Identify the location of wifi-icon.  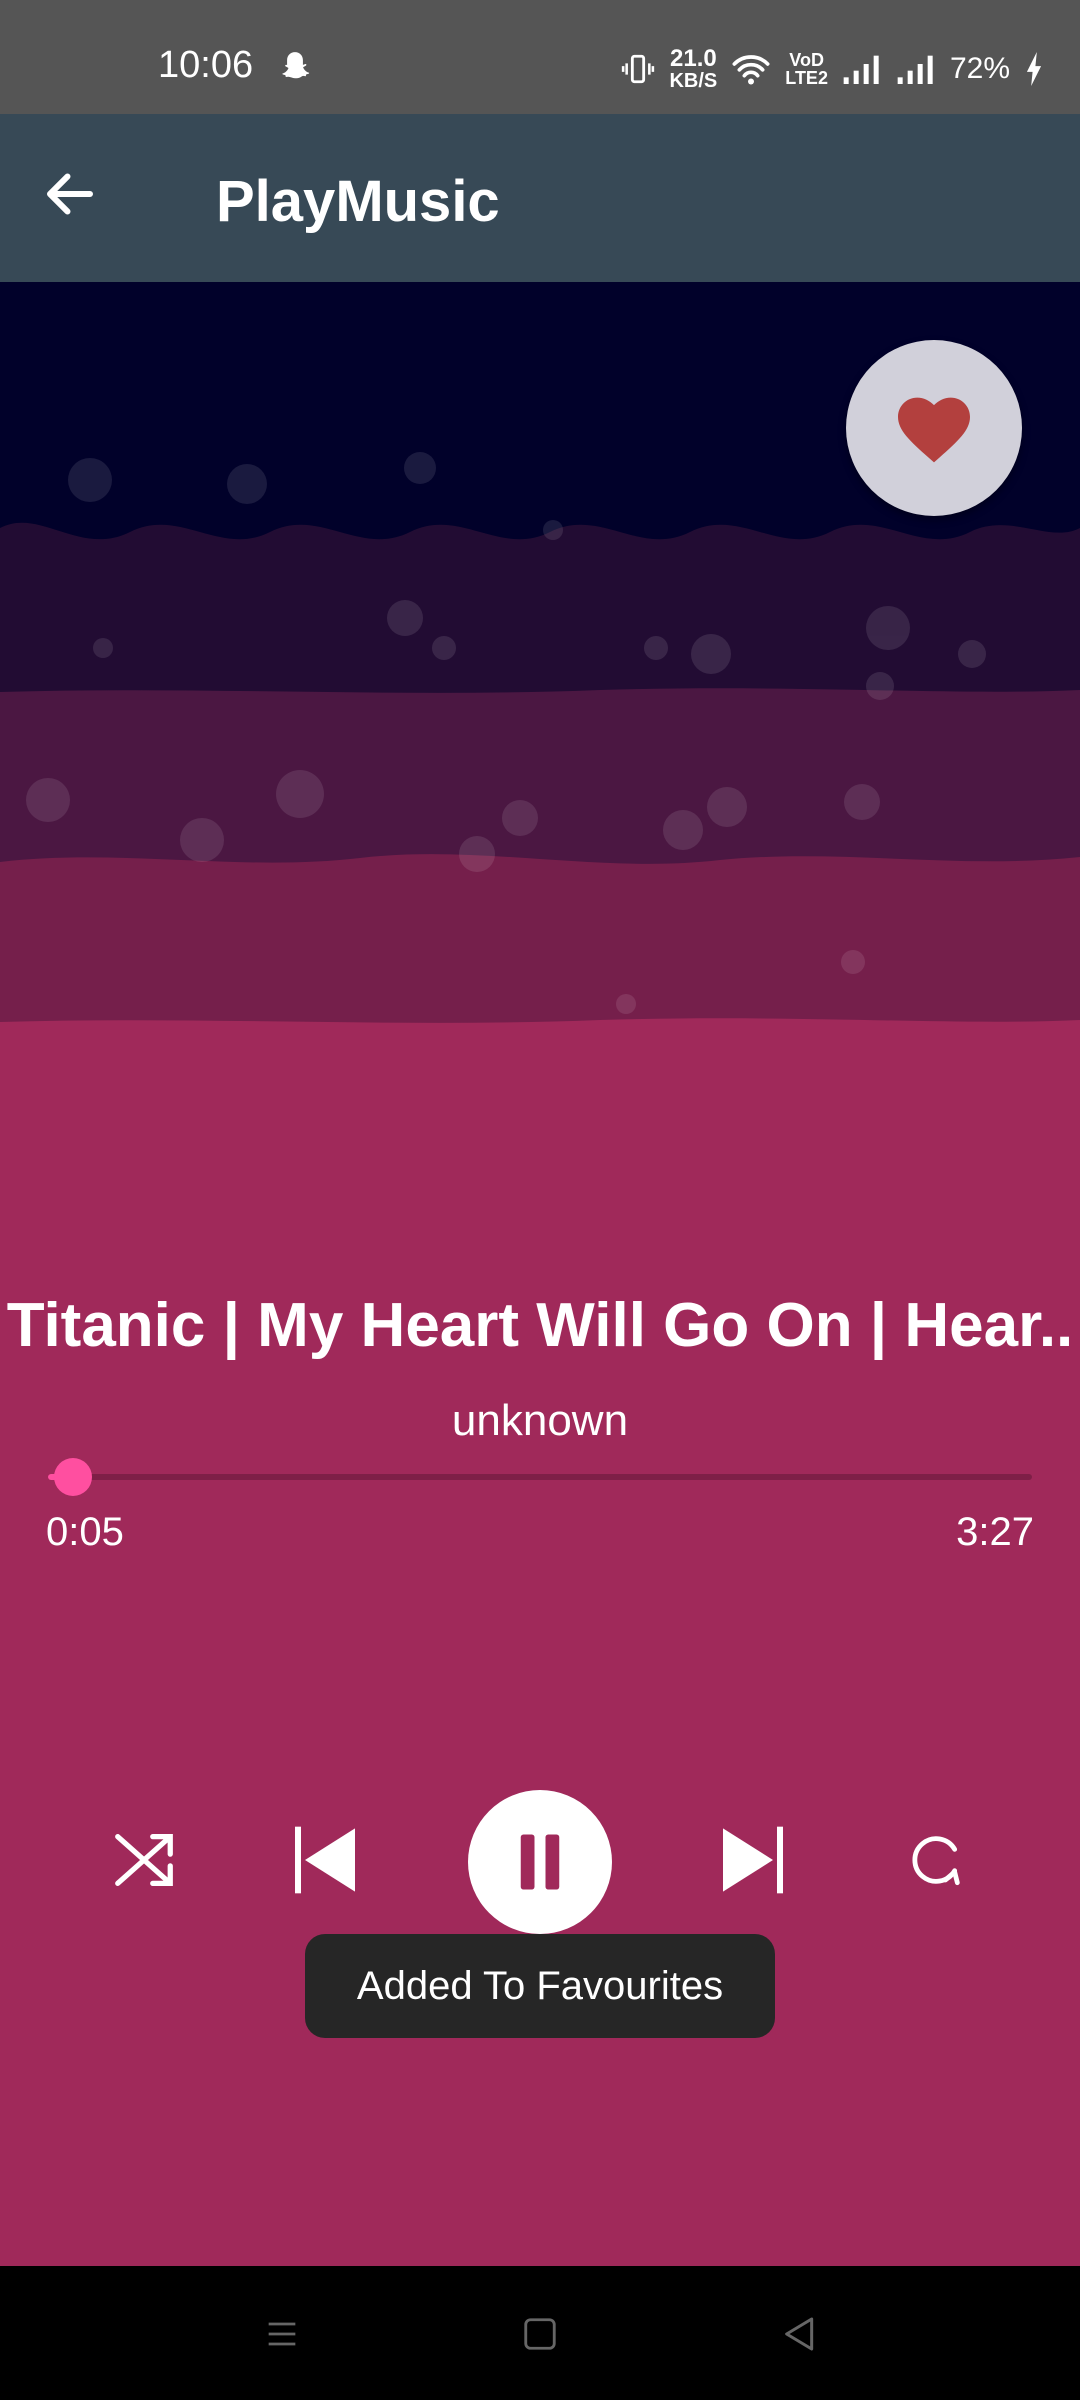
(751, 70).